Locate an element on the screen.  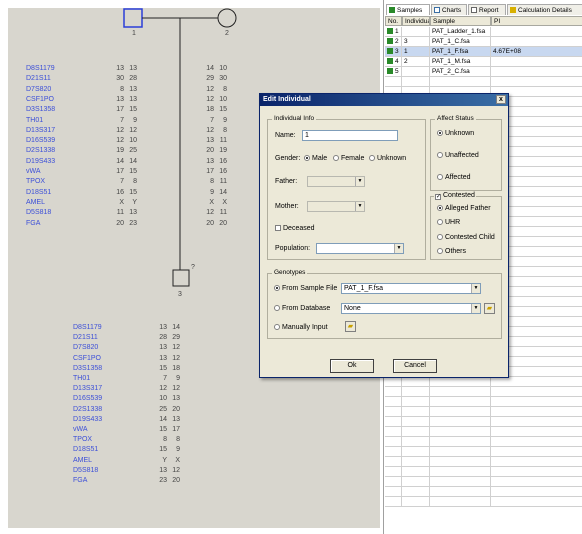
allele-2: 13 is located at coordinates (133, 213).